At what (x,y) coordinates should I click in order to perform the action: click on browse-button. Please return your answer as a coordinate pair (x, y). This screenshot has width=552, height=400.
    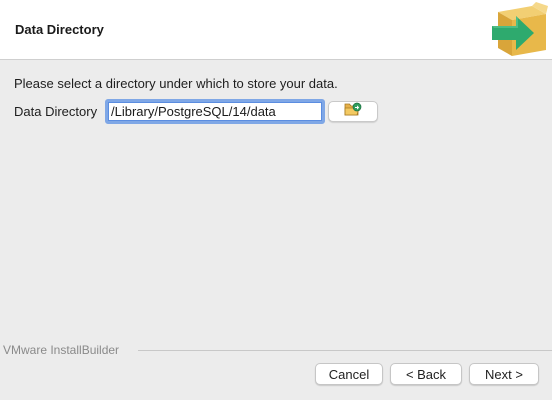
    Looking at the image, I should click on (353, 111).